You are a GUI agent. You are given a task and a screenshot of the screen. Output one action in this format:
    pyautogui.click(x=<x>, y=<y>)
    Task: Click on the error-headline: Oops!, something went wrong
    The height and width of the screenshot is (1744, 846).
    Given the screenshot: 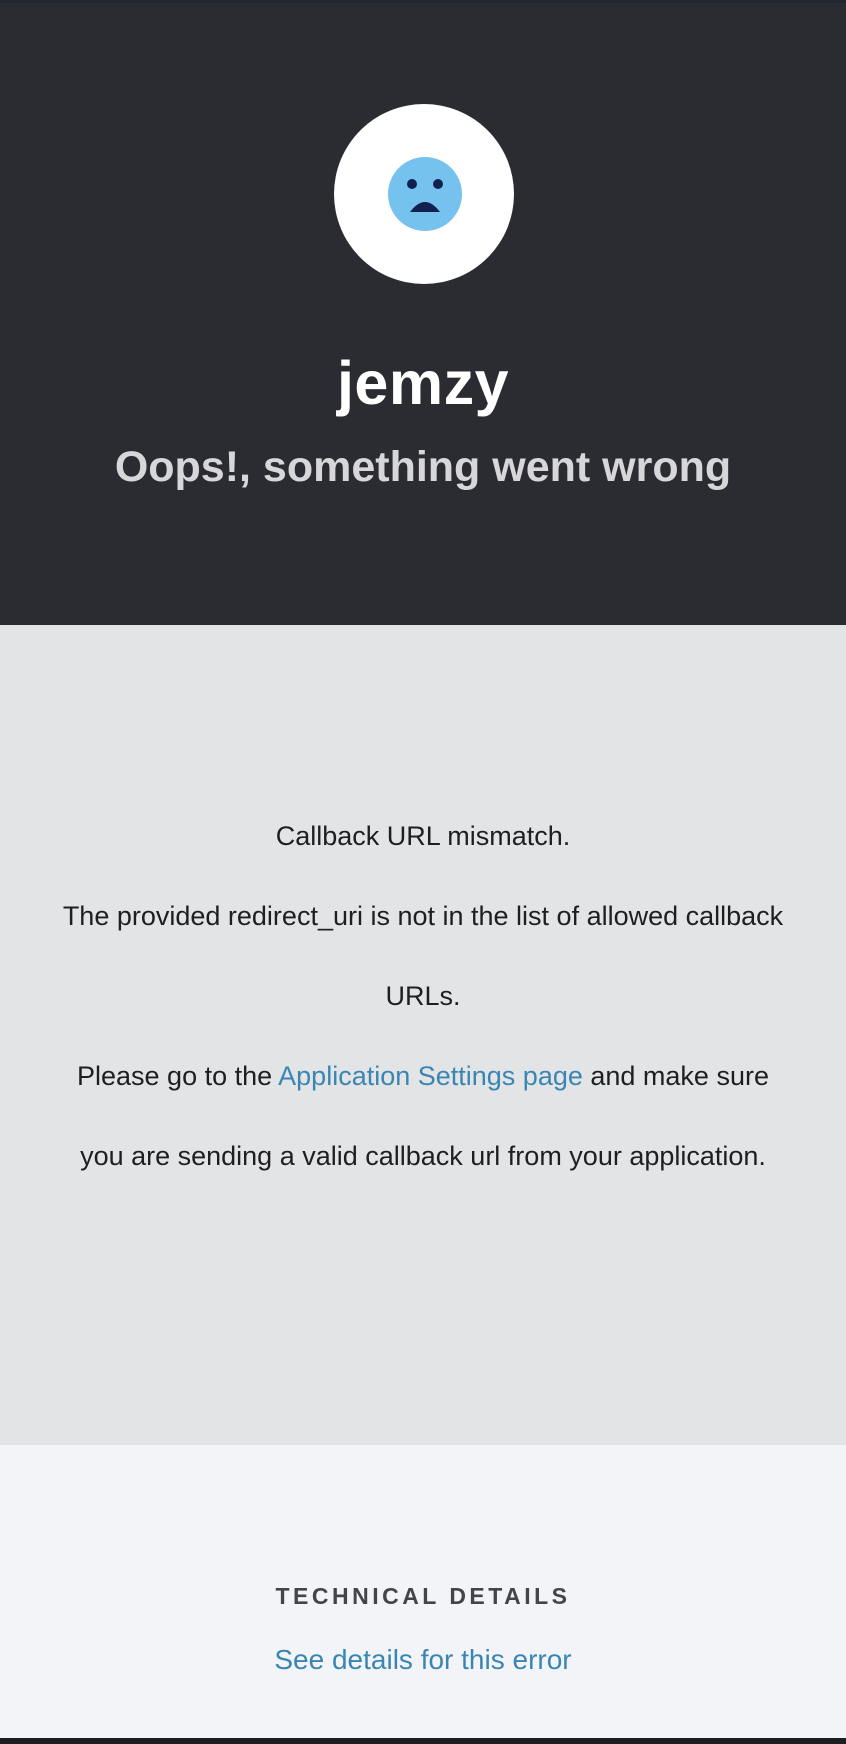 What is the action you would take?
    pyautogui.click(x=423, y=467)
    